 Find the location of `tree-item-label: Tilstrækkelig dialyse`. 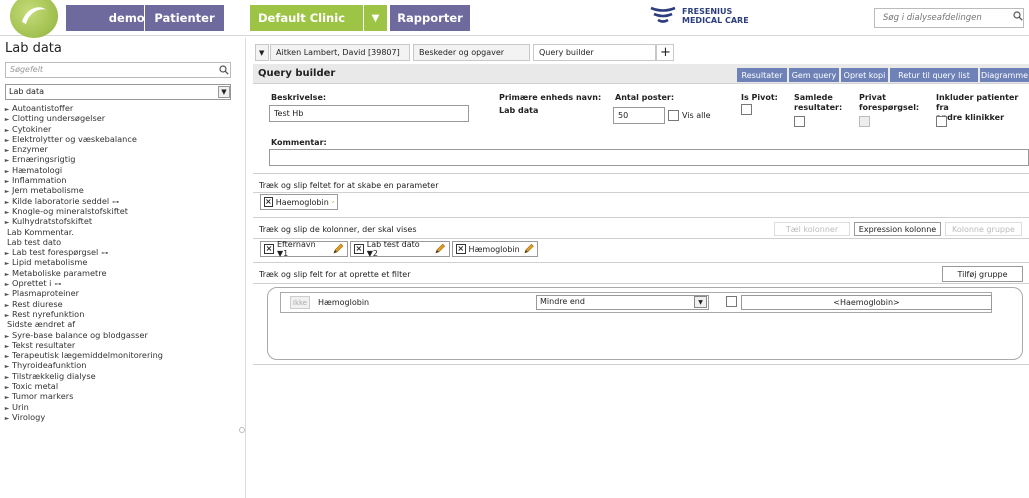

tree-item-label: Tilstrækkelig dialyse is located at coordinates (54, 375).